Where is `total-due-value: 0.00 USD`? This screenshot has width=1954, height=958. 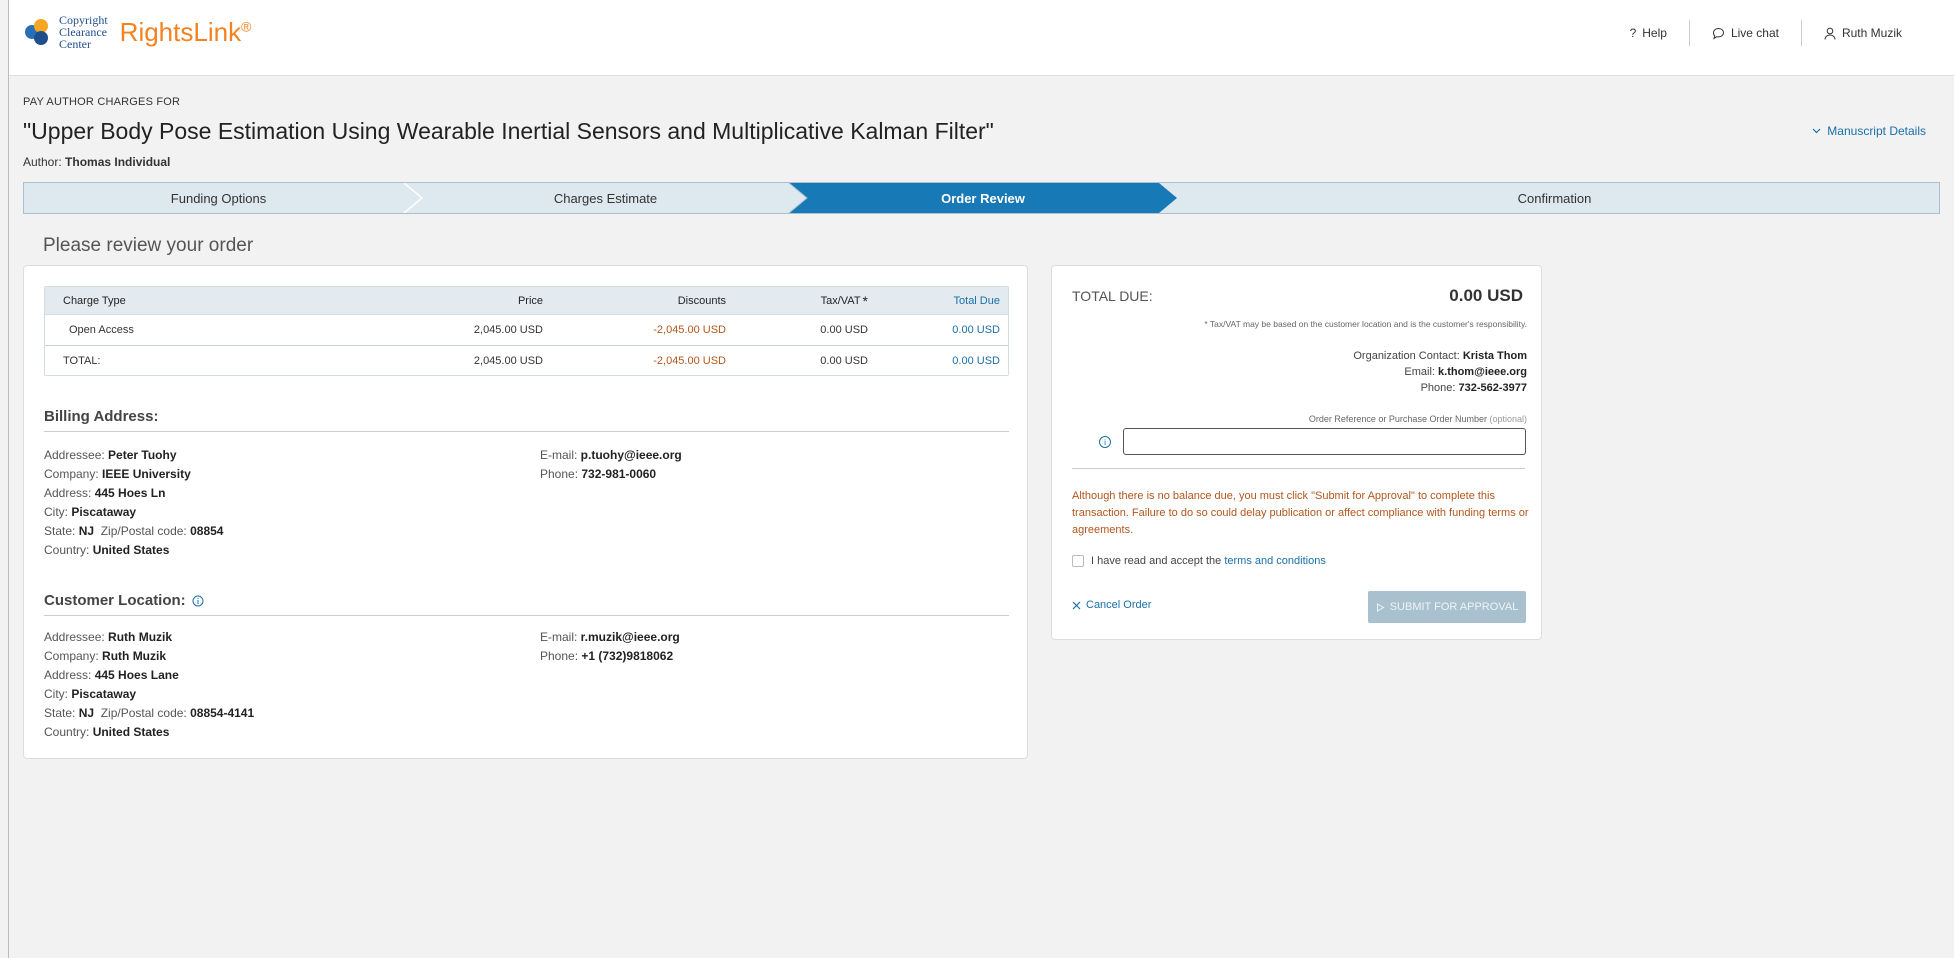
total-due-value: 0.00 USD is located at coordinates (1486, 295).